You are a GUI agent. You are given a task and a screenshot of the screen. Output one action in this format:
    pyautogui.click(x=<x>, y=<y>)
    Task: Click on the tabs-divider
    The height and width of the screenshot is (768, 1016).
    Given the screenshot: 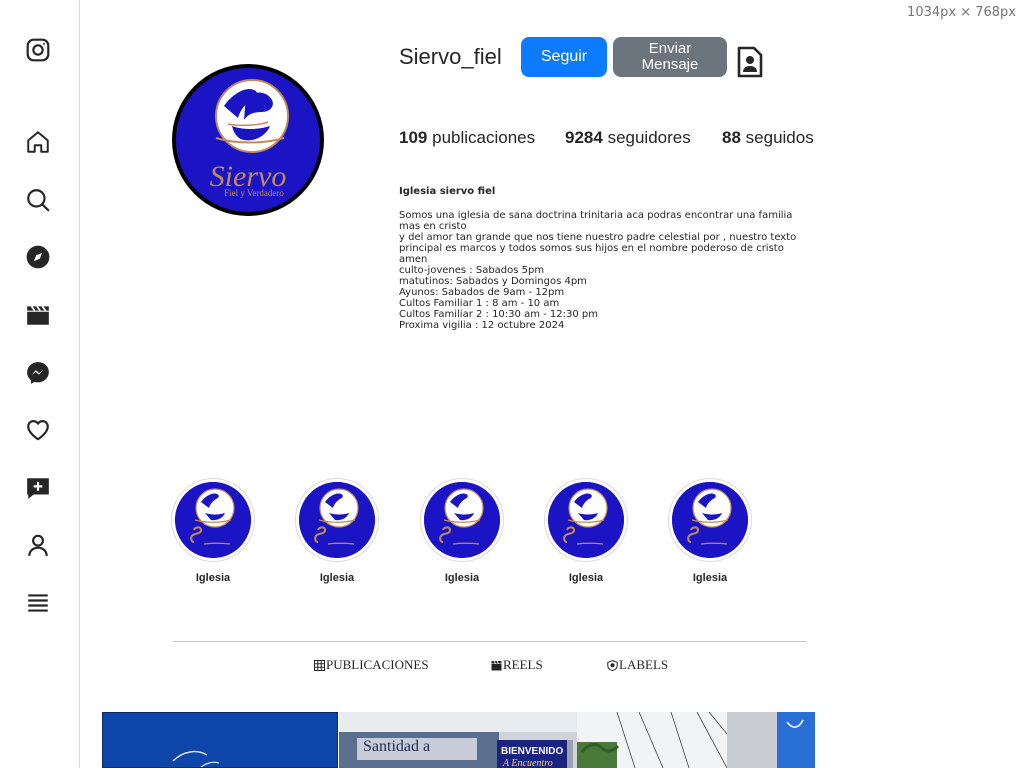 What is the action you would take?
    pyautogui.click(x=490, y=641)
    